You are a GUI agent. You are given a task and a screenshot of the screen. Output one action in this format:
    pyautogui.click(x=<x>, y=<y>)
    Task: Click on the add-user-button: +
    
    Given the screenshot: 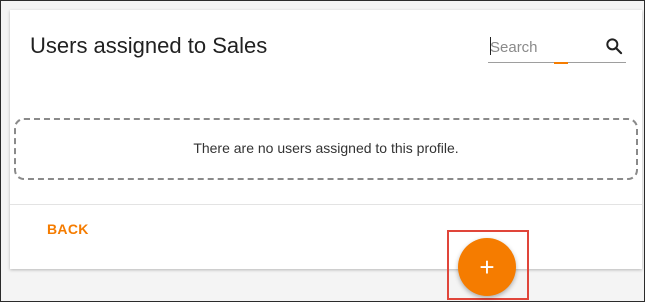 What is the action you would take?
    pyautogui.click(x=487, y=267)
    